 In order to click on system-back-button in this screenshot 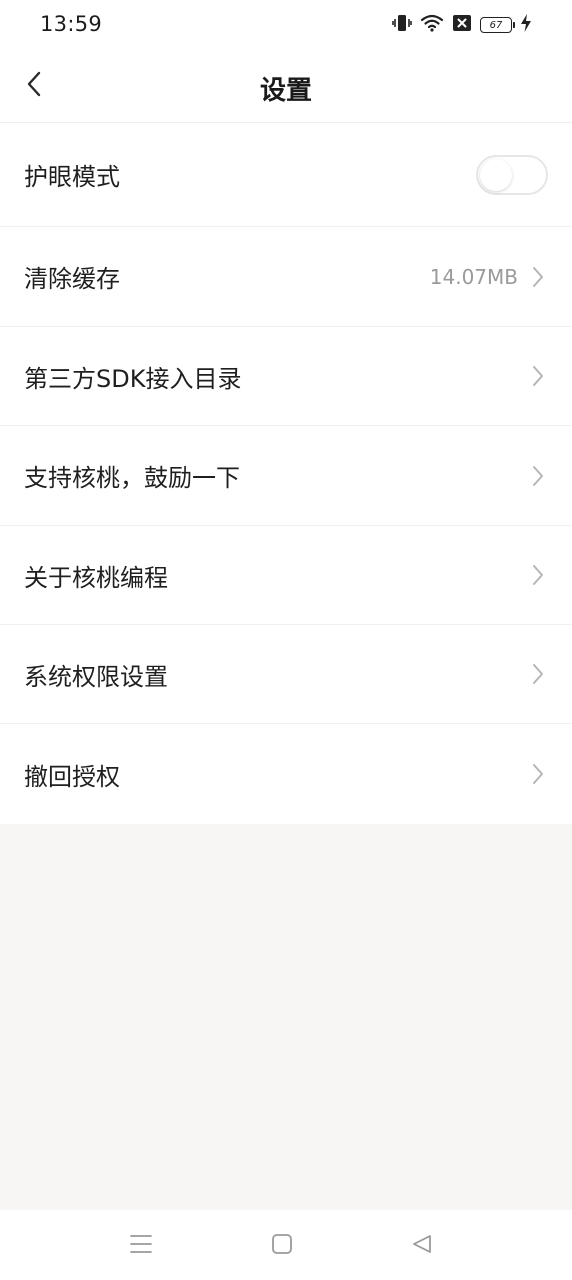, I will do `click(422, 1246)`.